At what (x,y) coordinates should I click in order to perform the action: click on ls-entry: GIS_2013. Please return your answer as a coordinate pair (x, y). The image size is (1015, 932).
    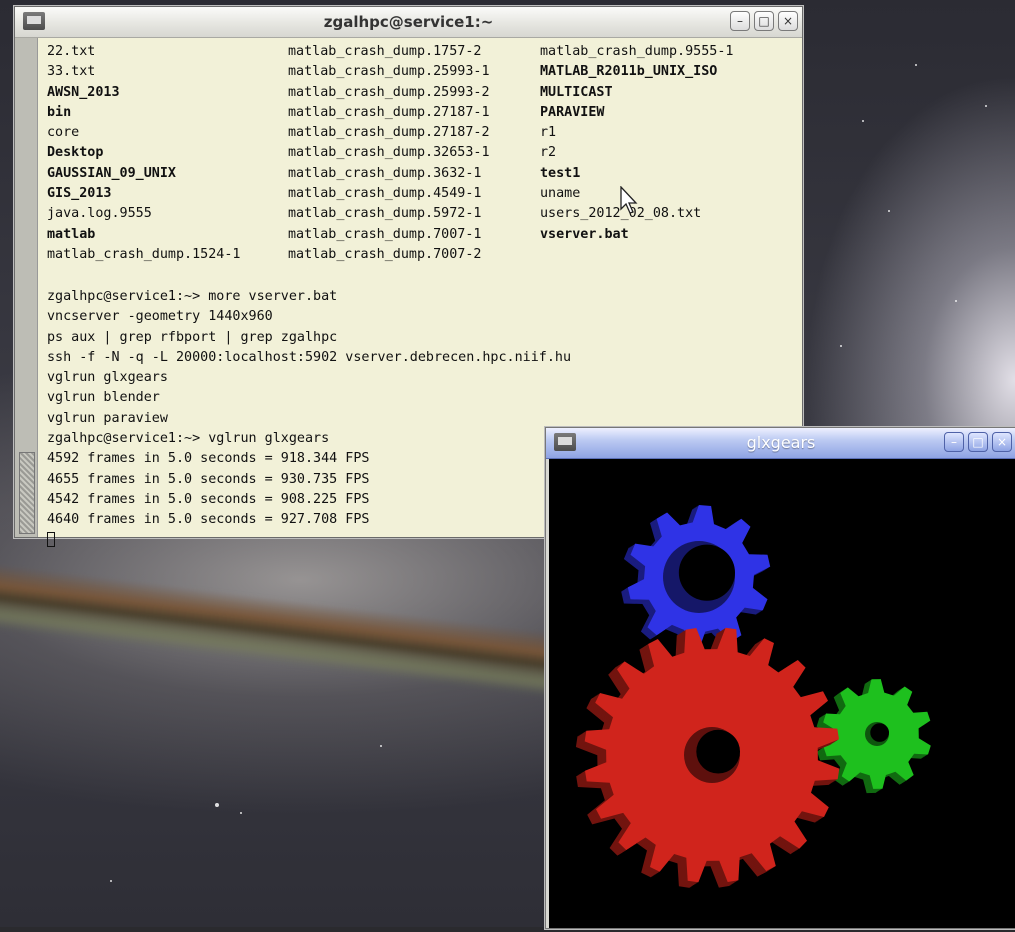
    Looking at the image, I should click on (79, 194).